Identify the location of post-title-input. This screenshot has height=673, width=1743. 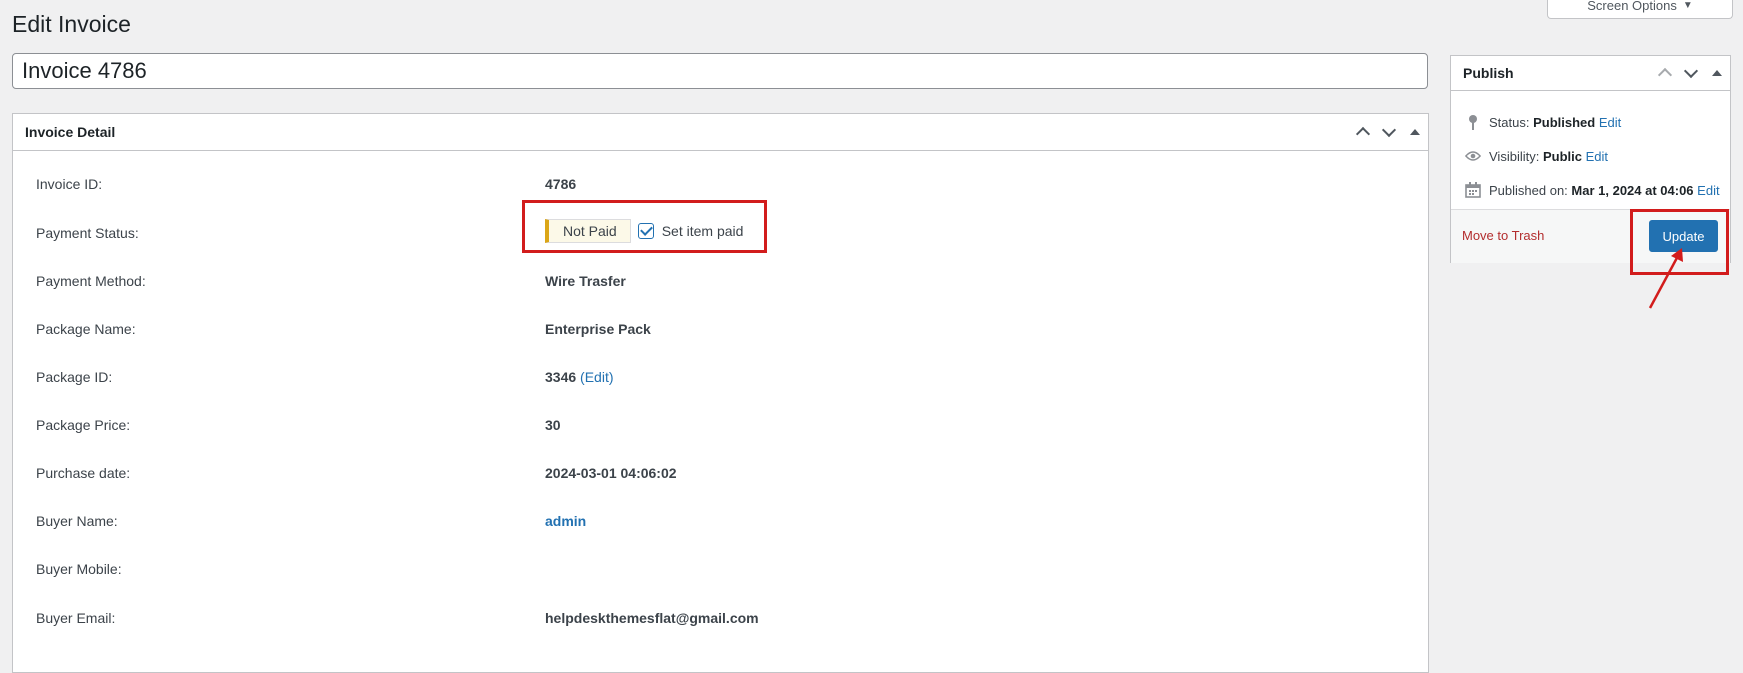
(720, 71).